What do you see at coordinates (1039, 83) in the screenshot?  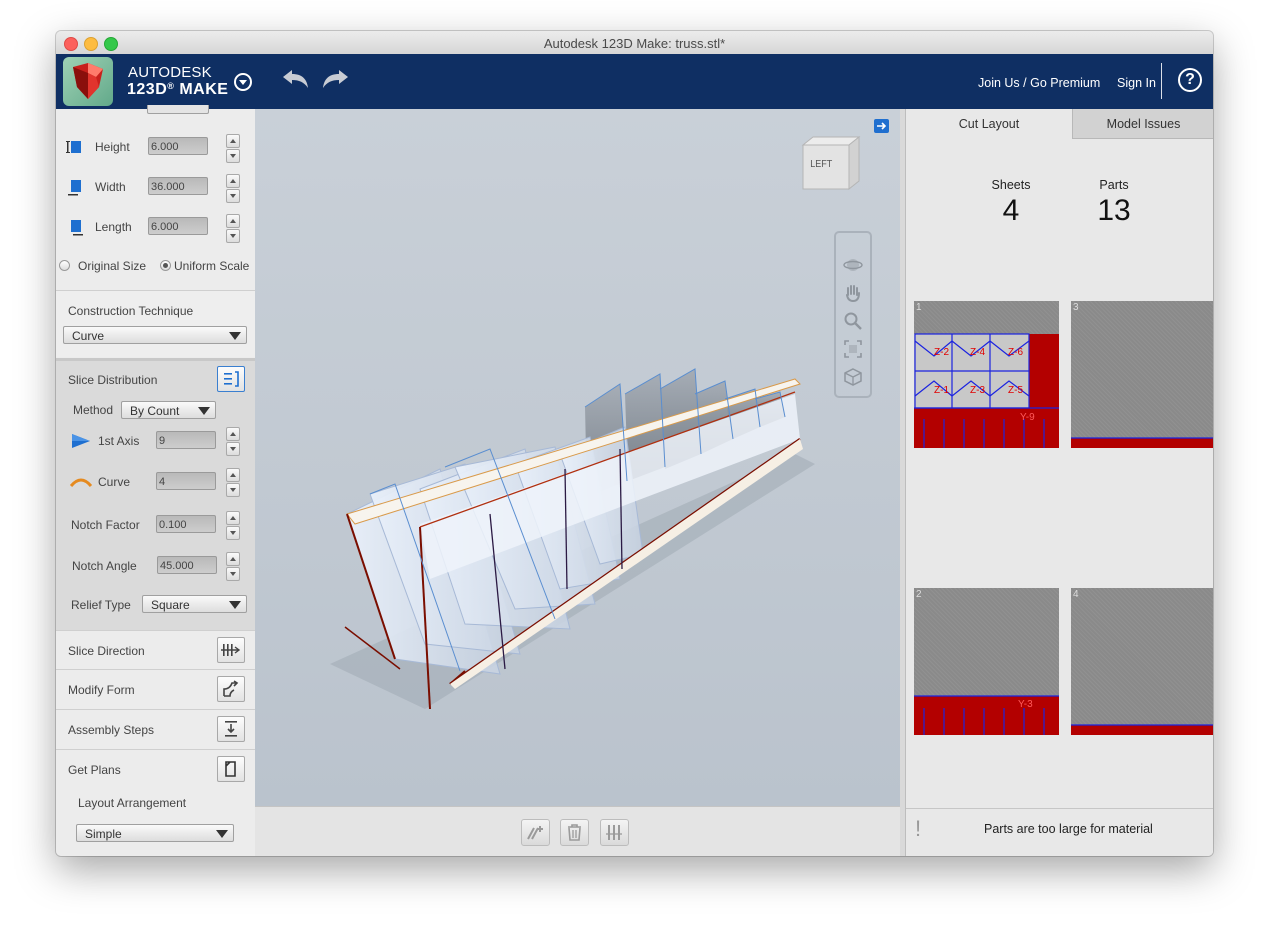 I see `join-premium-link: Join Us / Go Premium` at bounding box center [1039, 83].